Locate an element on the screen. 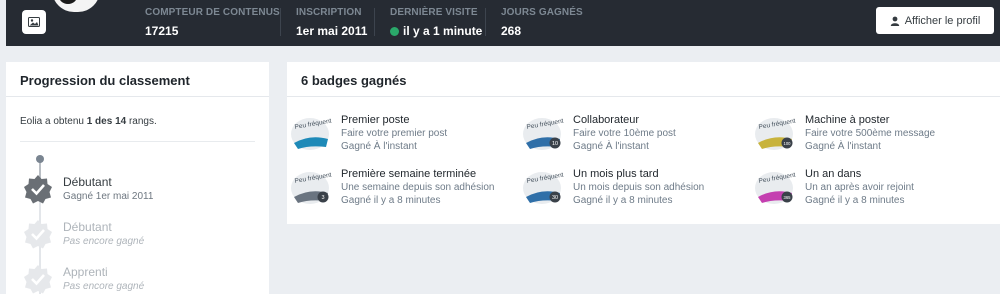 This screenshot has height=294, width=1000. stat-label: Compteur de contenus is located at coordinates (212, 12).